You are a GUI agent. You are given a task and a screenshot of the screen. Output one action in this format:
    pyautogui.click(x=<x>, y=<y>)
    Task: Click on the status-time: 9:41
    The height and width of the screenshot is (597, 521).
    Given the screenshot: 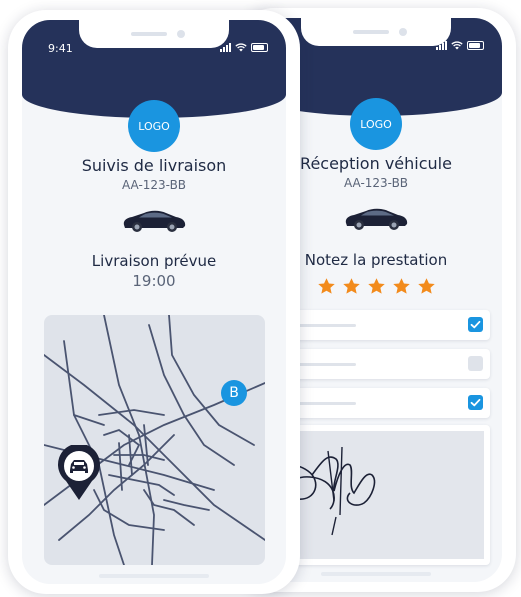 What is the action you would take?
    pyautogui.click(x=60, y=48)
    